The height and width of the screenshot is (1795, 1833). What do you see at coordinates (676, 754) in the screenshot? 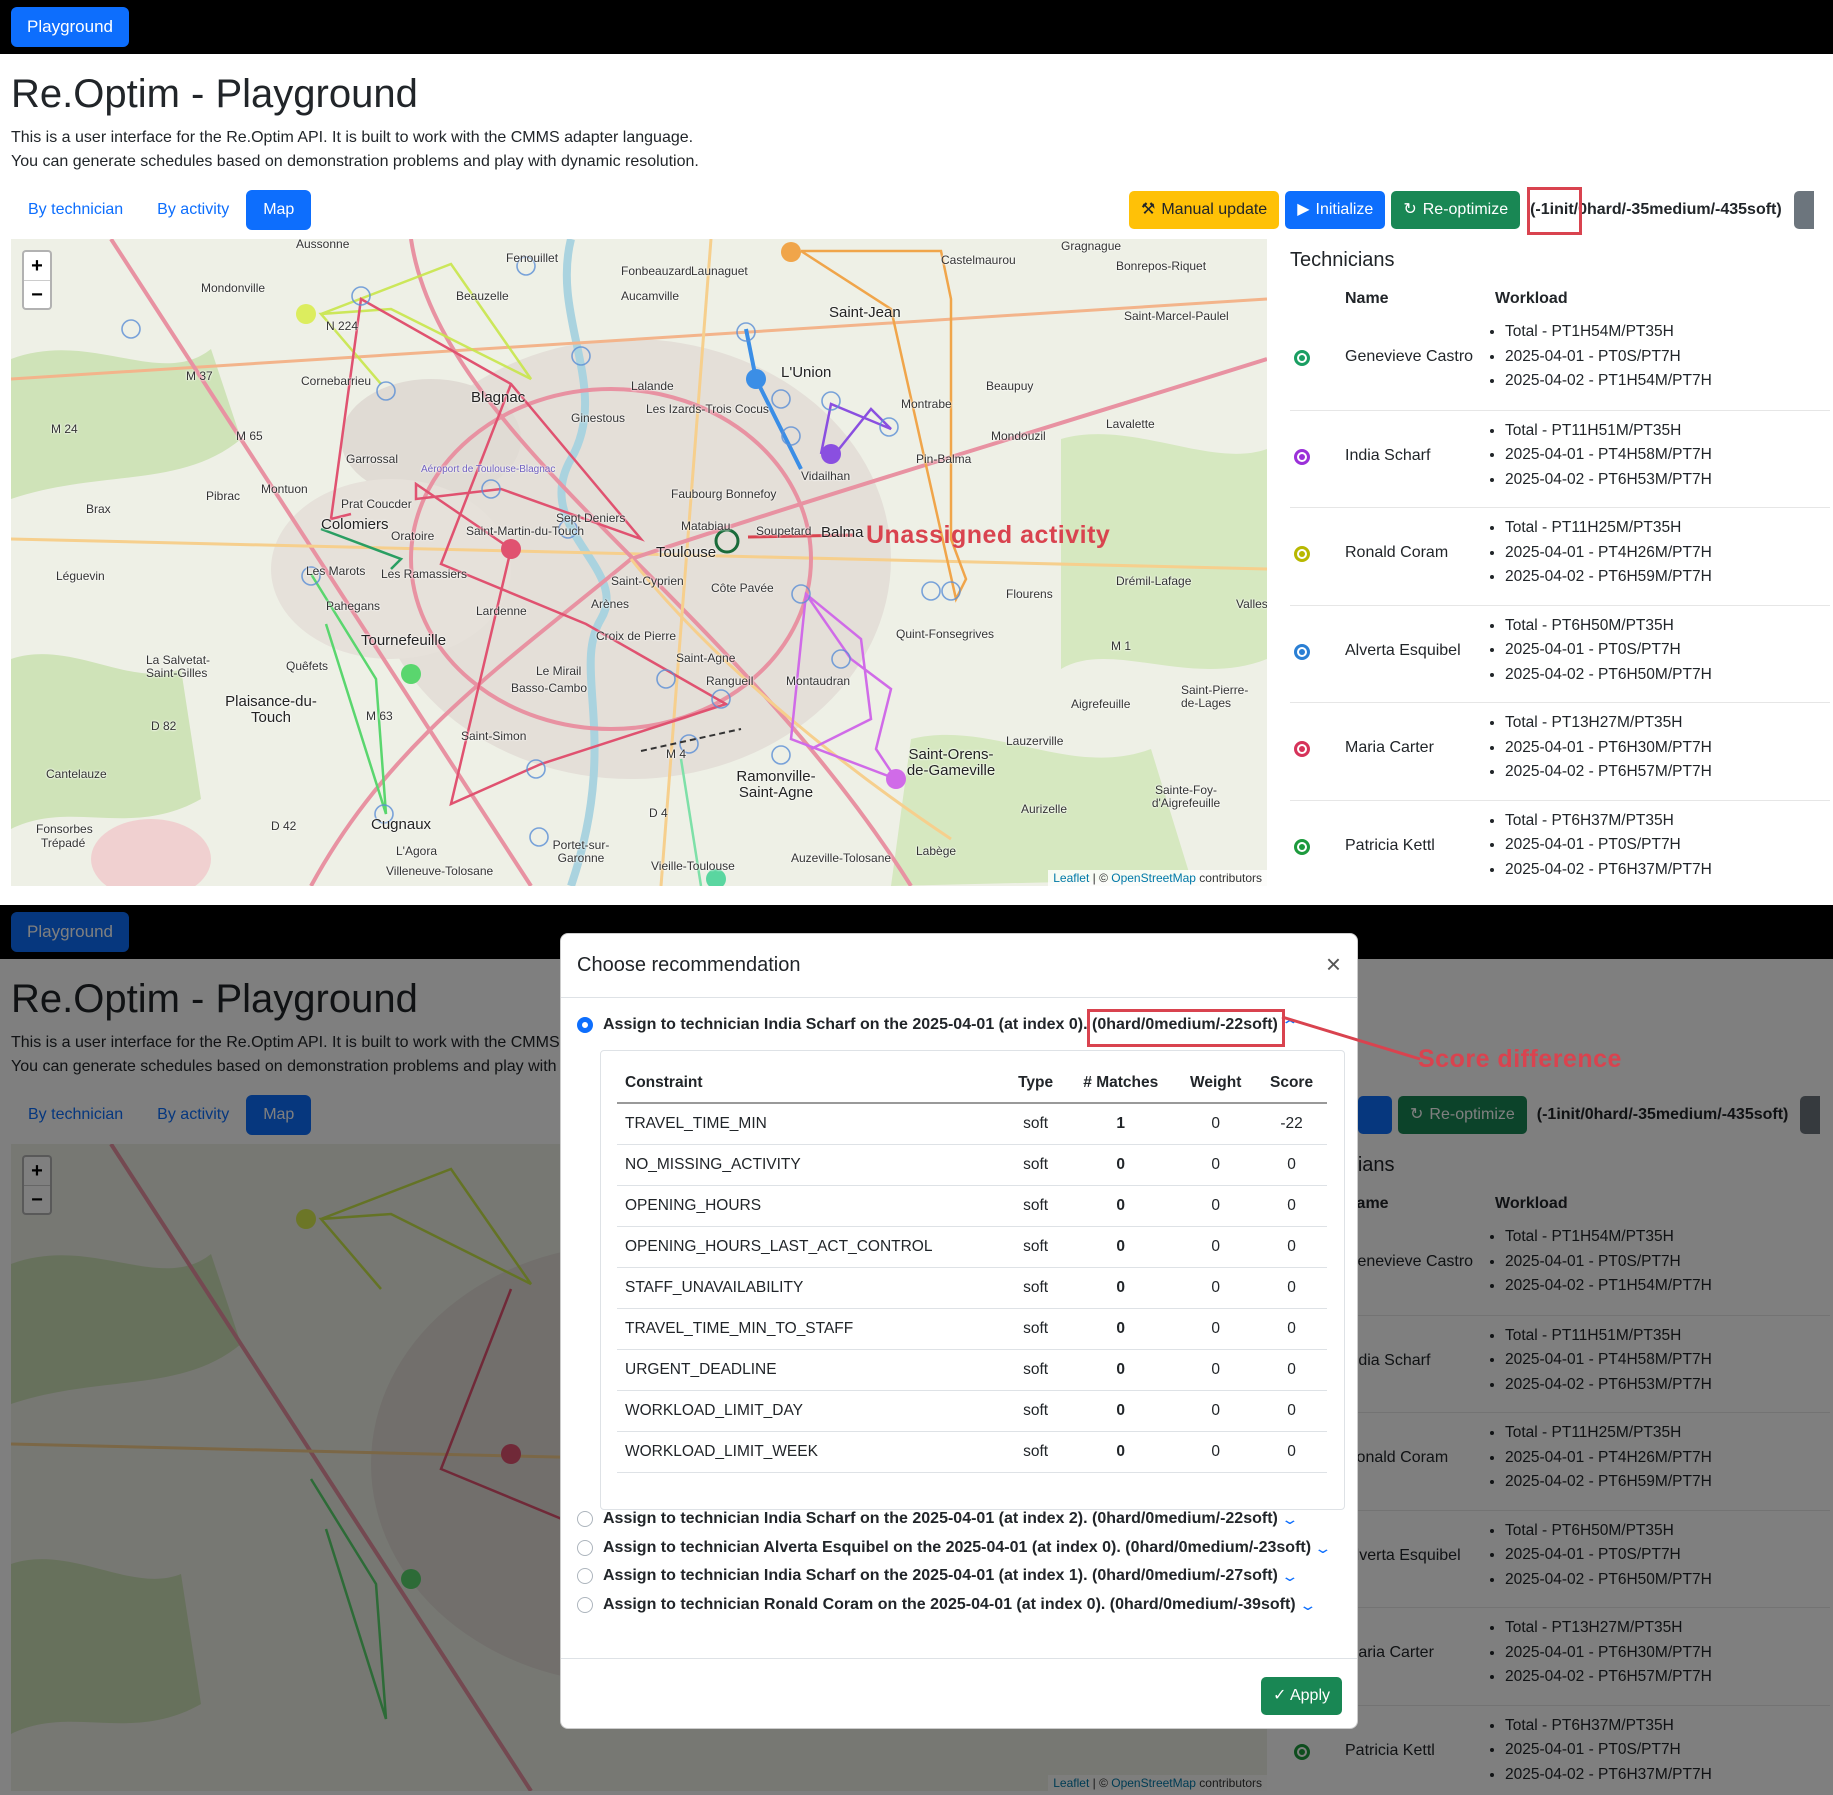
I see `map-label: M 4` at bounding box center [676, 754].